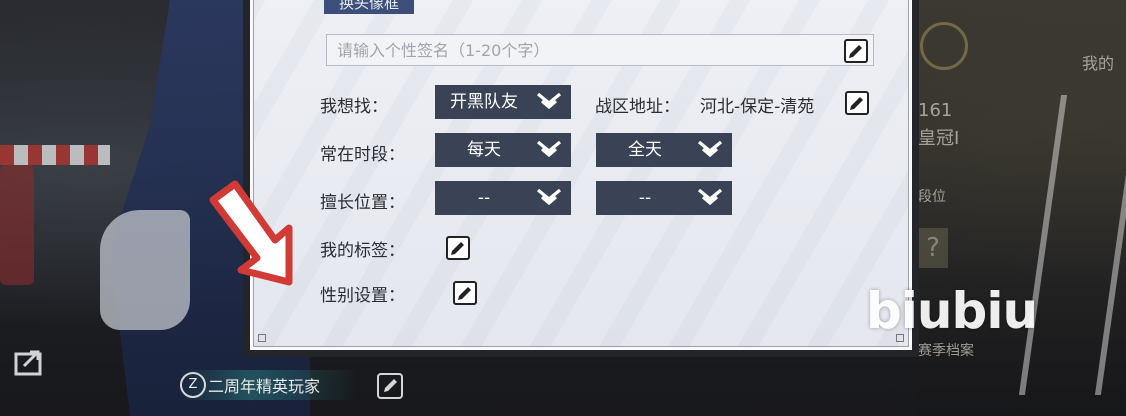 This screenshot has width=1126, height=416. Describe the element at coordinates (939, 138) in the screenshot. I see `profile-rank-name: 皇冠Ⅰ` at that location.